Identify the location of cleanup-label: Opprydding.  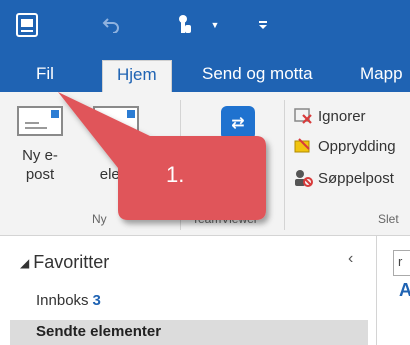
(357, 146).